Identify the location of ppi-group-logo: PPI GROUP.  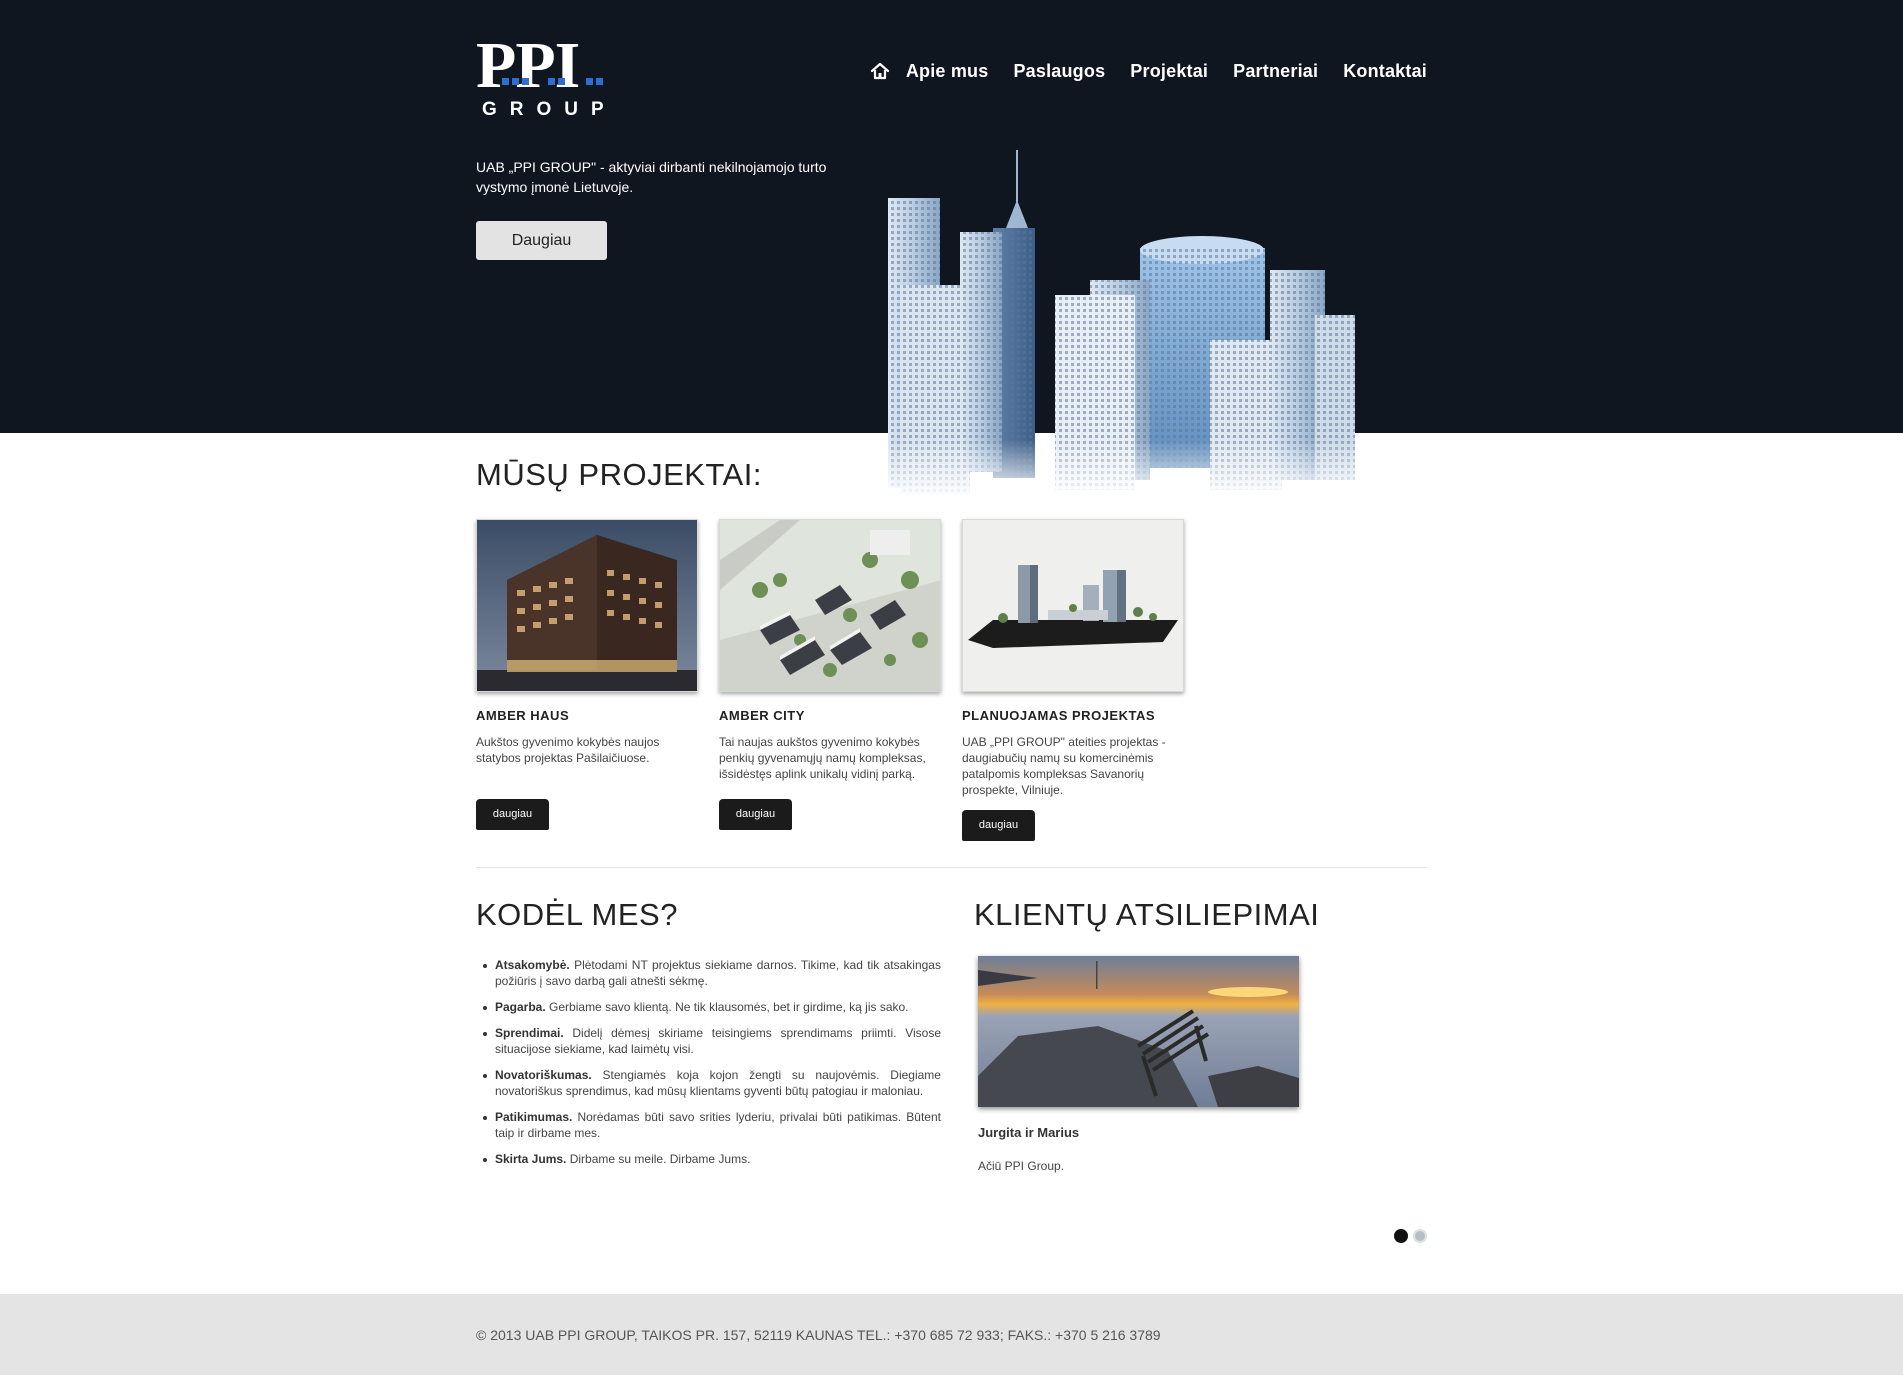
(551, 75).